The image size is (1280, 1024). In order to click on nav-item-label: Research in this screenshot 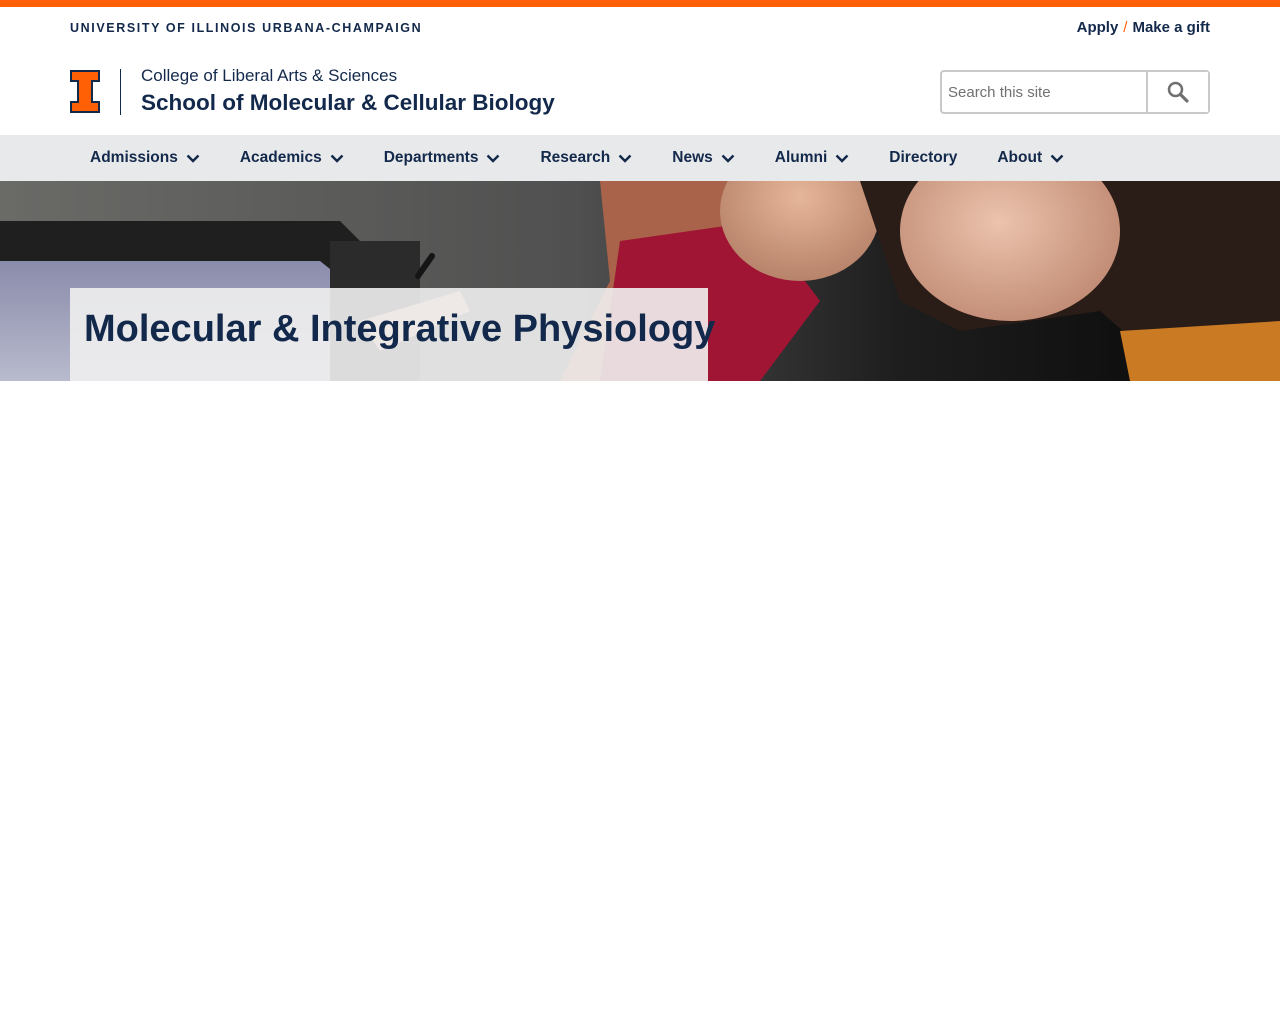, I will do `click(575, 157)`.